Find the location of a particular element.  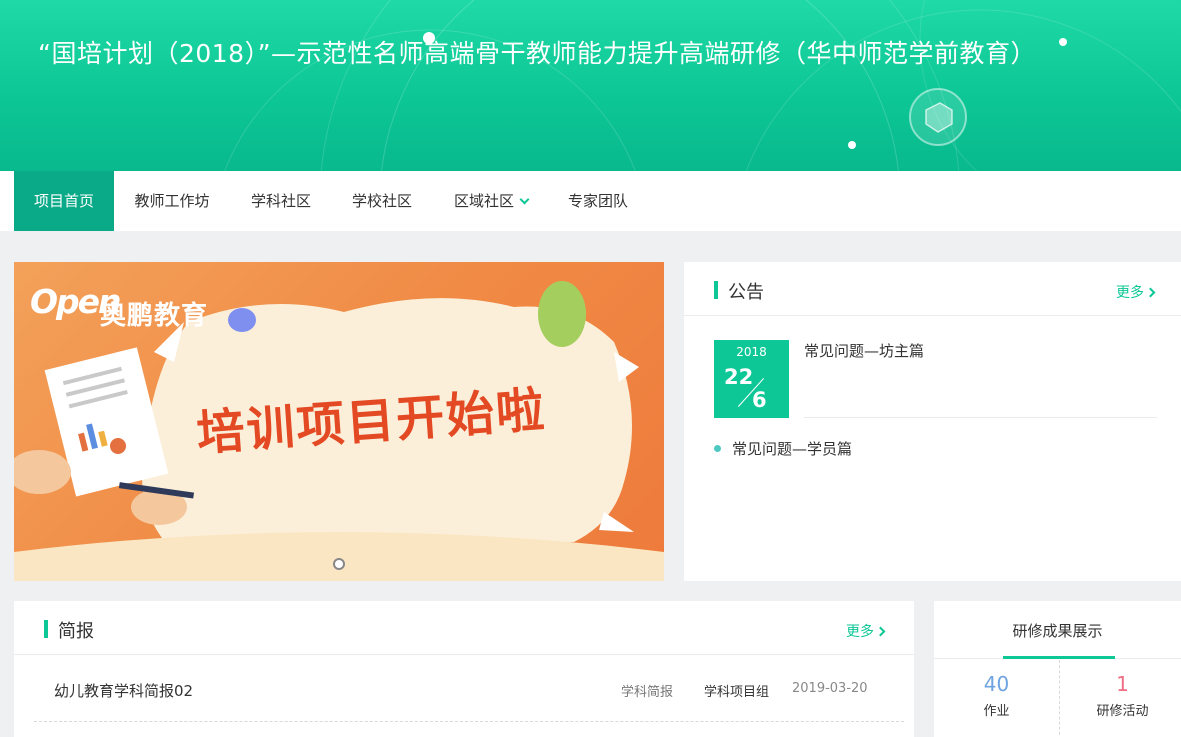

results-card: 研修成果展示 40 作业 1 研修活动 is located at coordinates (1057, 669).